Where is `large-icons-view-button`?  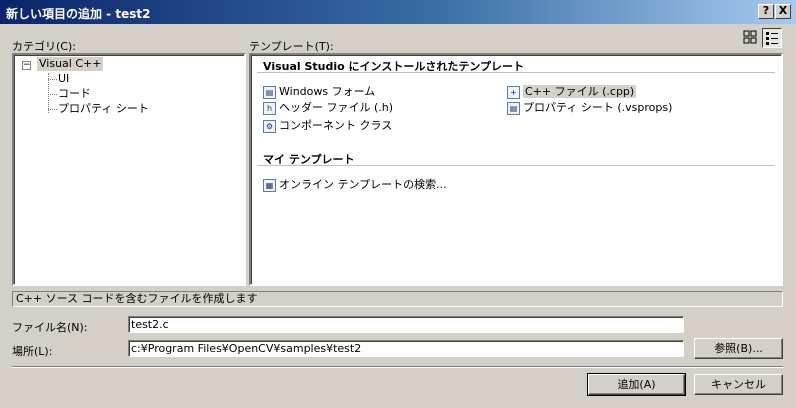 large-icons-view-button is located at coordinates (750, 38).